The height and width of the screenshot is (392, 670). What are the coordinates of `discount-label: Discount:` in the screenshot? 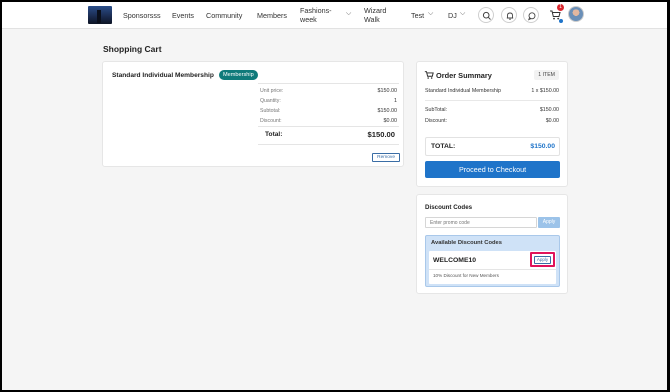 It's located at (271, 121).